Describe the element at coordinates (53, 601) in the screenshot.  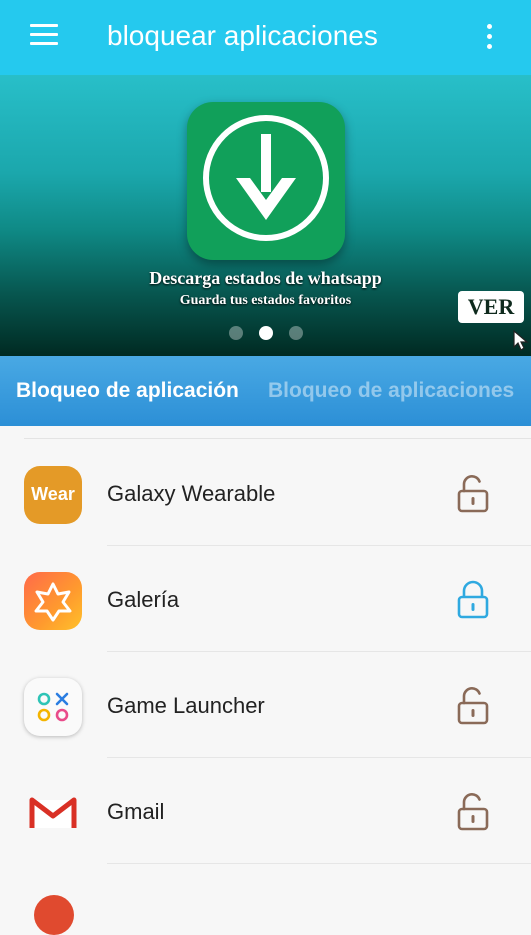
I see `gallery-icon` at that location.